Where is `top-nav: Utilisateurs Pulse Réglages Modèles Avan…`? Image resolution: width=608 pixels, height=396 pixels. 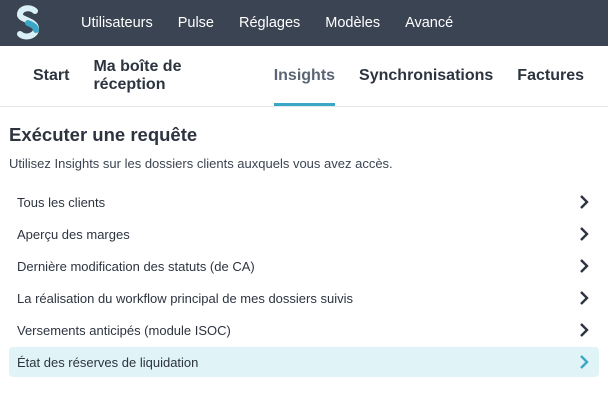 top-nav: Utilisateurs Pulse Réglages Modèles Avan… is located at coordinates (279, 23).